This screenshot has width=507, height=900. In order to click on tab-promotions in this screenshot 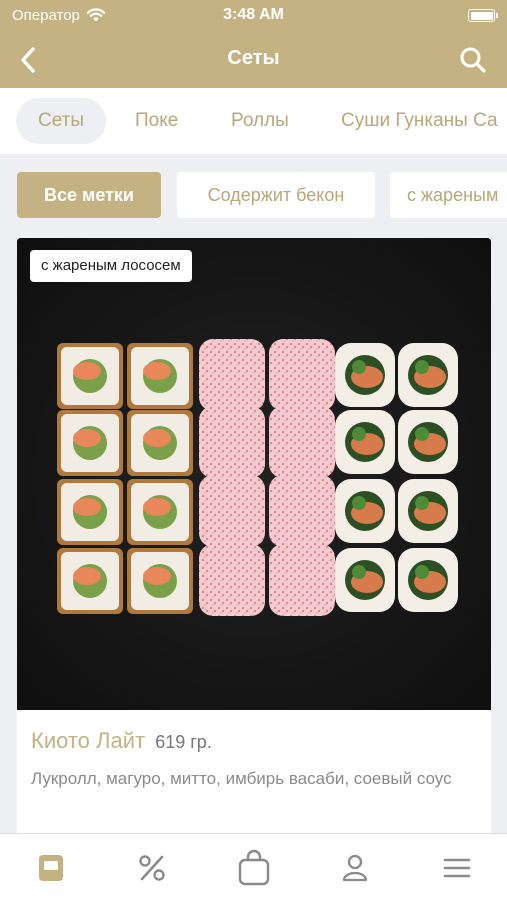, I will do `click(152, 868)`.